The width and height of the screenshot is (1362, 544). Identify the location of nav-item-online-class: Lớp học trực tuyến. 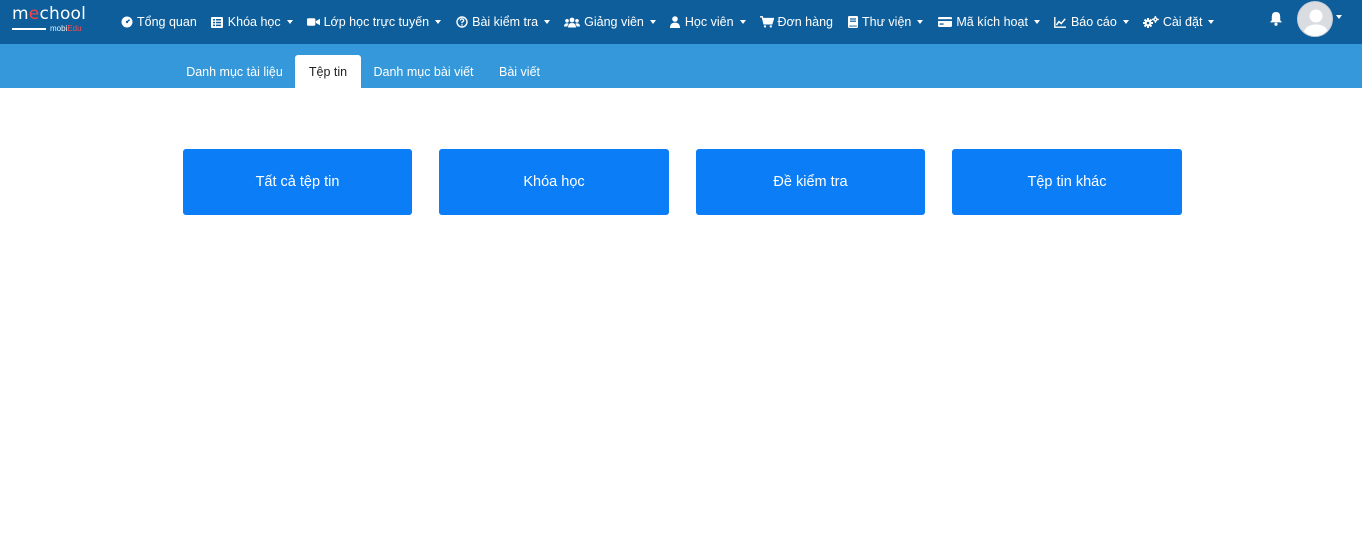
(374, 22).